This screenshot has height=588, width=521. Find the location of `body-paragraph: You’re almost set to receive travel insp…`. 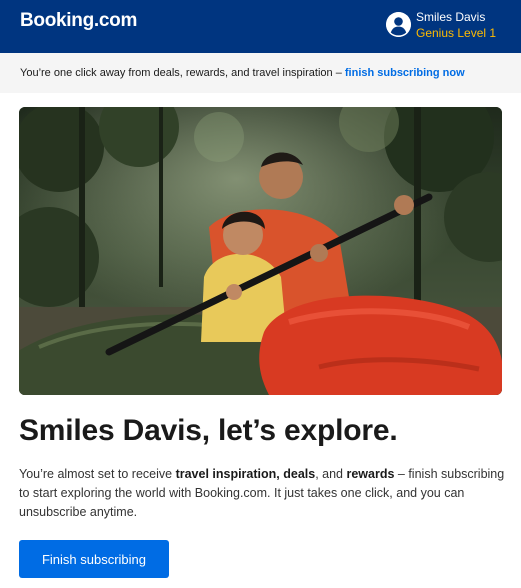

body-paragraph: You’re almost set to receive travel insp… is located at coordinates (262, 493).